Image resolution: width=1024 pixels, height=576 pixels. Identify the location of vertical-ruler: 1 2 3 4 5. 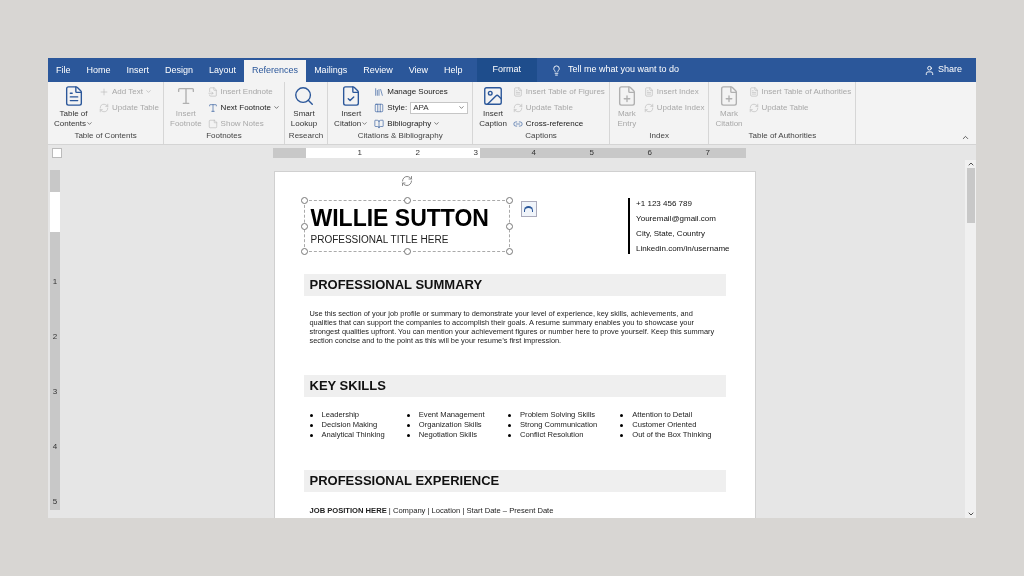
(55, 340).